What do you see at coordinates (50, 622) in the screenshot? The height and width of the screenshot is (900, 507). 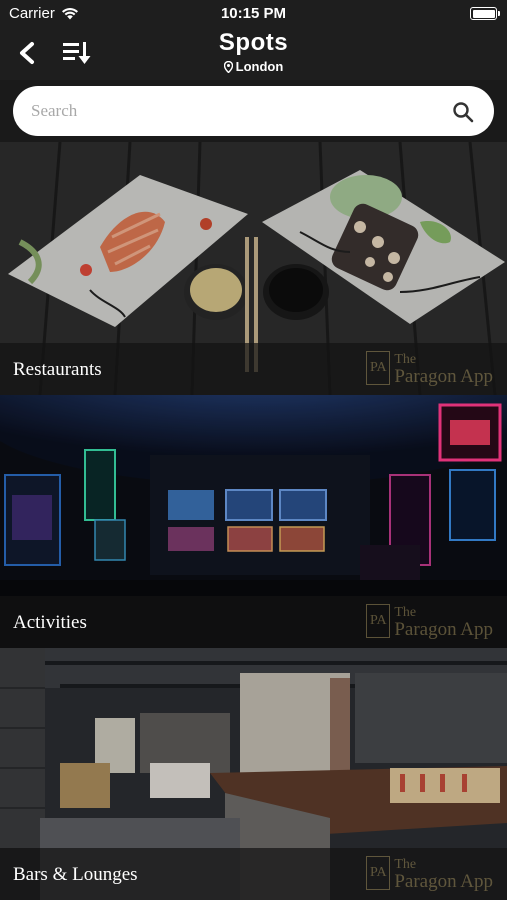 I see `category-label: Activities` at bounding box center [50, 622].